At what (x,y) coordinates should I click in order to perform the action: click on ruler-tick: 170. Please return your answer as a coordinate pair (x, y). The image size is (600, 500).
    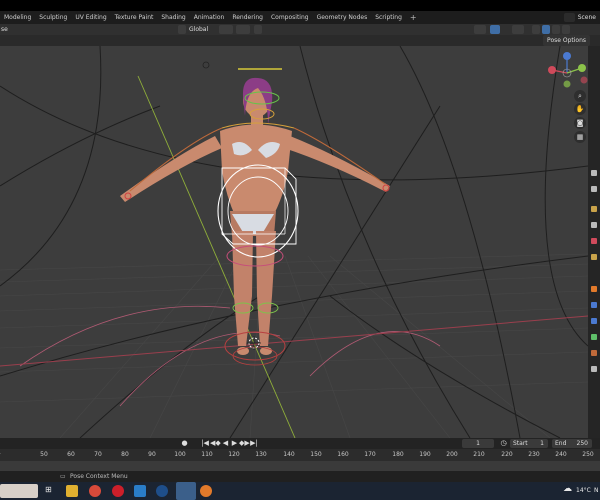
    Looking at the image, I should click on (370, 454).